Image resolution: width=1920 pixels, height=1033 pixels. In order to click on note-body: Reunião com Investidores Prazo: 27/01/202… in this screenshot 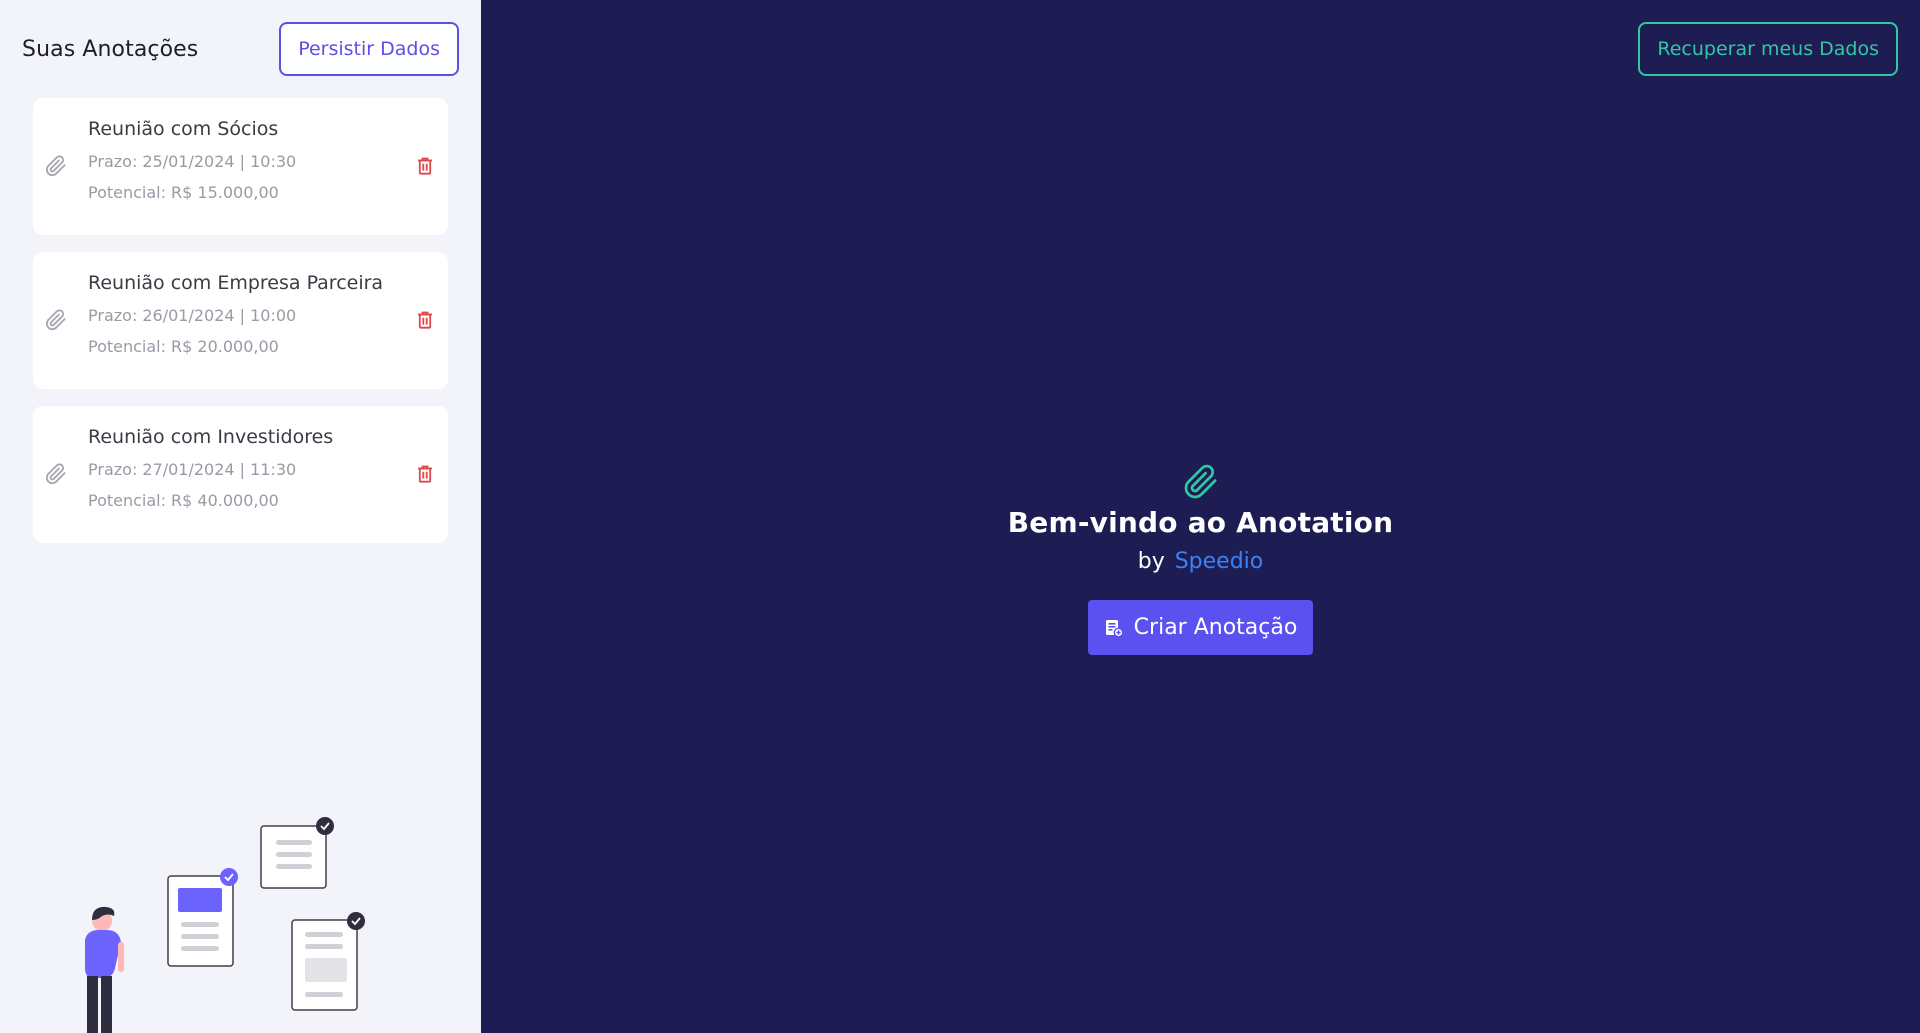, I will do `click(210, 474)`.